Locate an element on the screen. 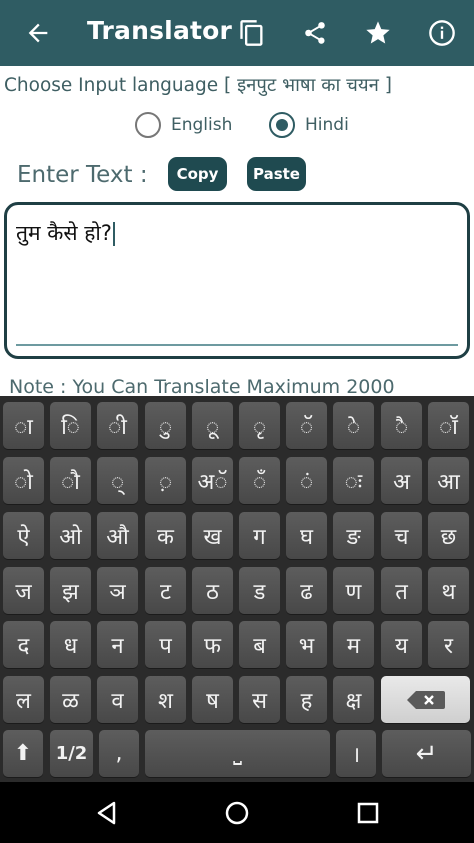 This screenshot has width=474, height=843. key-r2-c1: ◌ो is located at coordinates (23, 480).